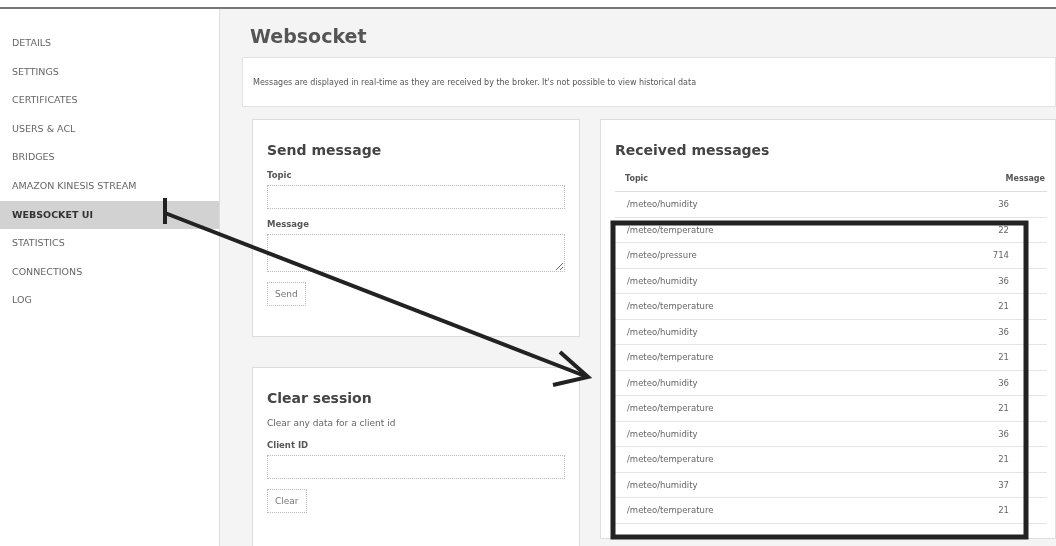 The image size is (1056, 546). Describe the element at coordinates (637, 178) in the screenshot. I see `column-header: Topic` at that location.